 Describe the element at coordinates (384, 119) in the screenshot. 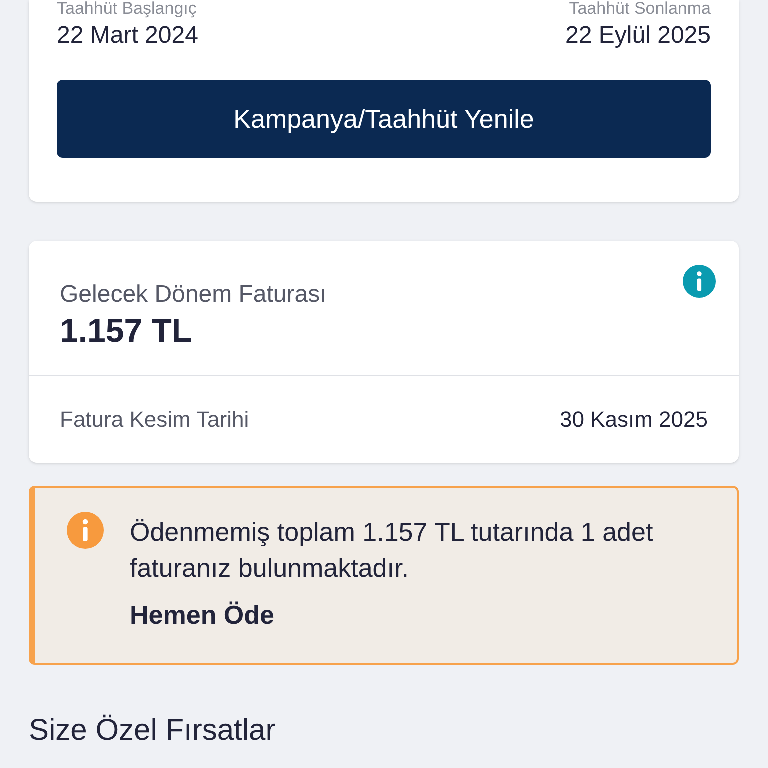

I see `renew-campaign-button: Kampanya/Taahhüt Yenile` at that location.